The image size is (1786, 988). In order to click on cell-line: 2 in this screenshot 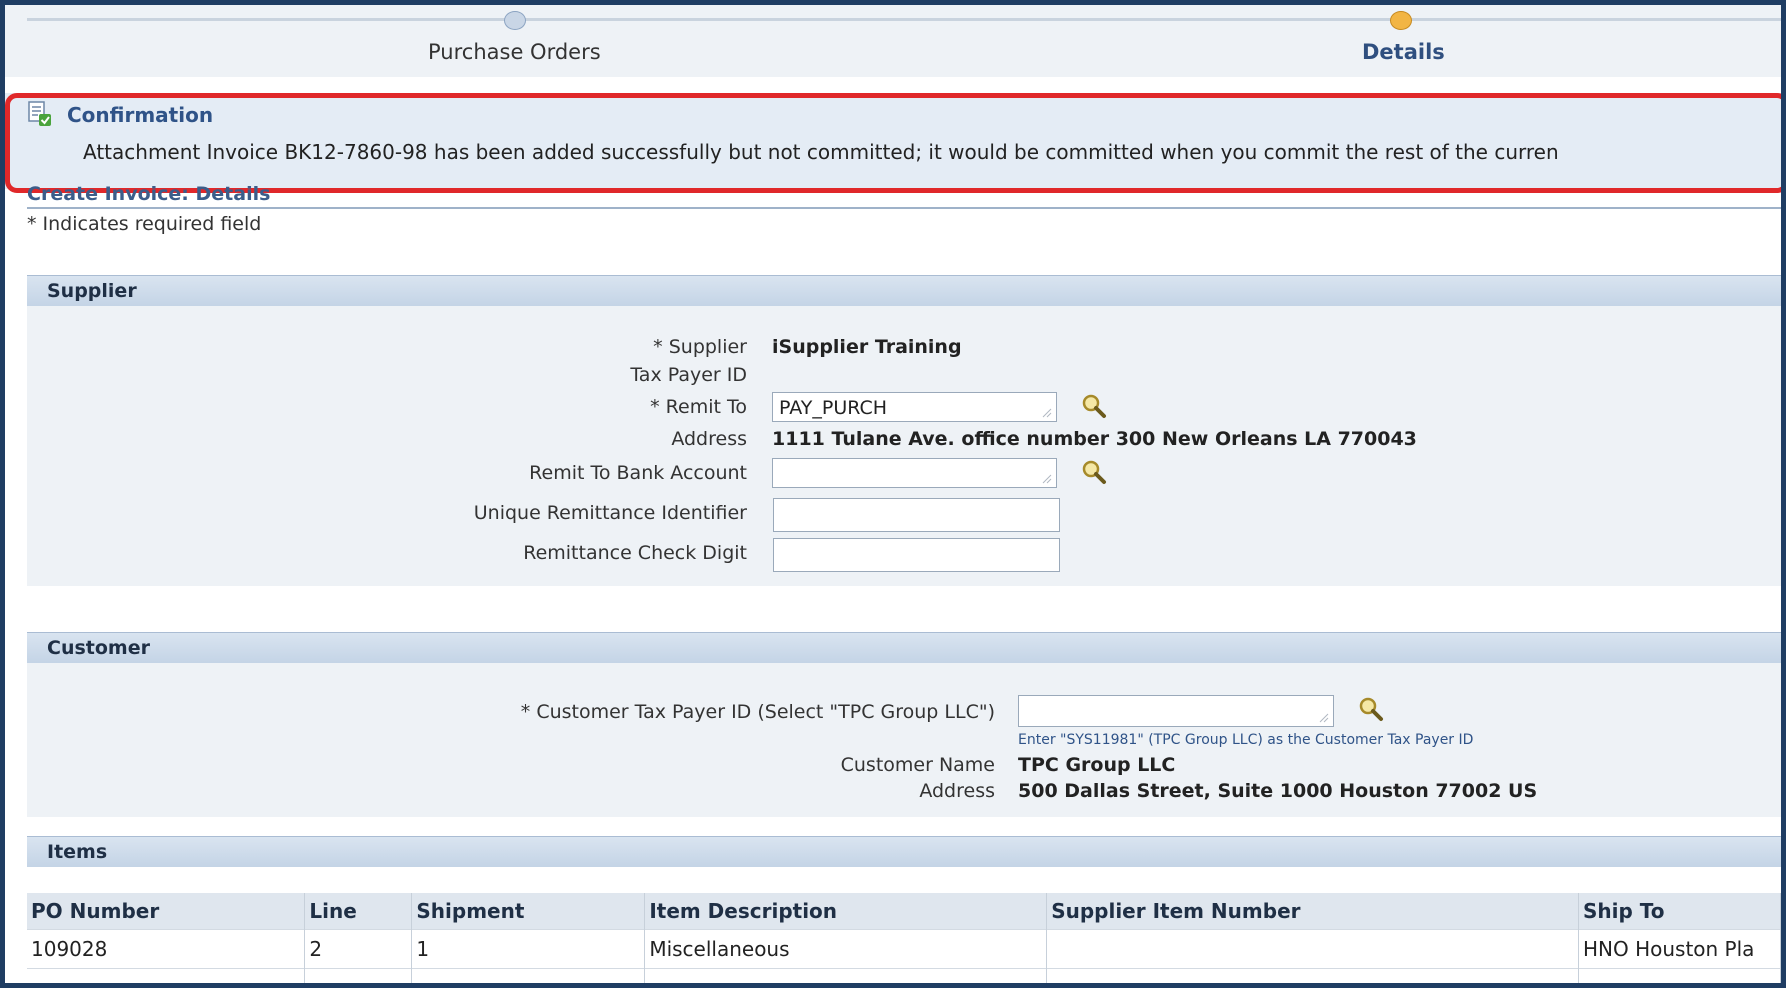, I will do `click(358, 949)`.